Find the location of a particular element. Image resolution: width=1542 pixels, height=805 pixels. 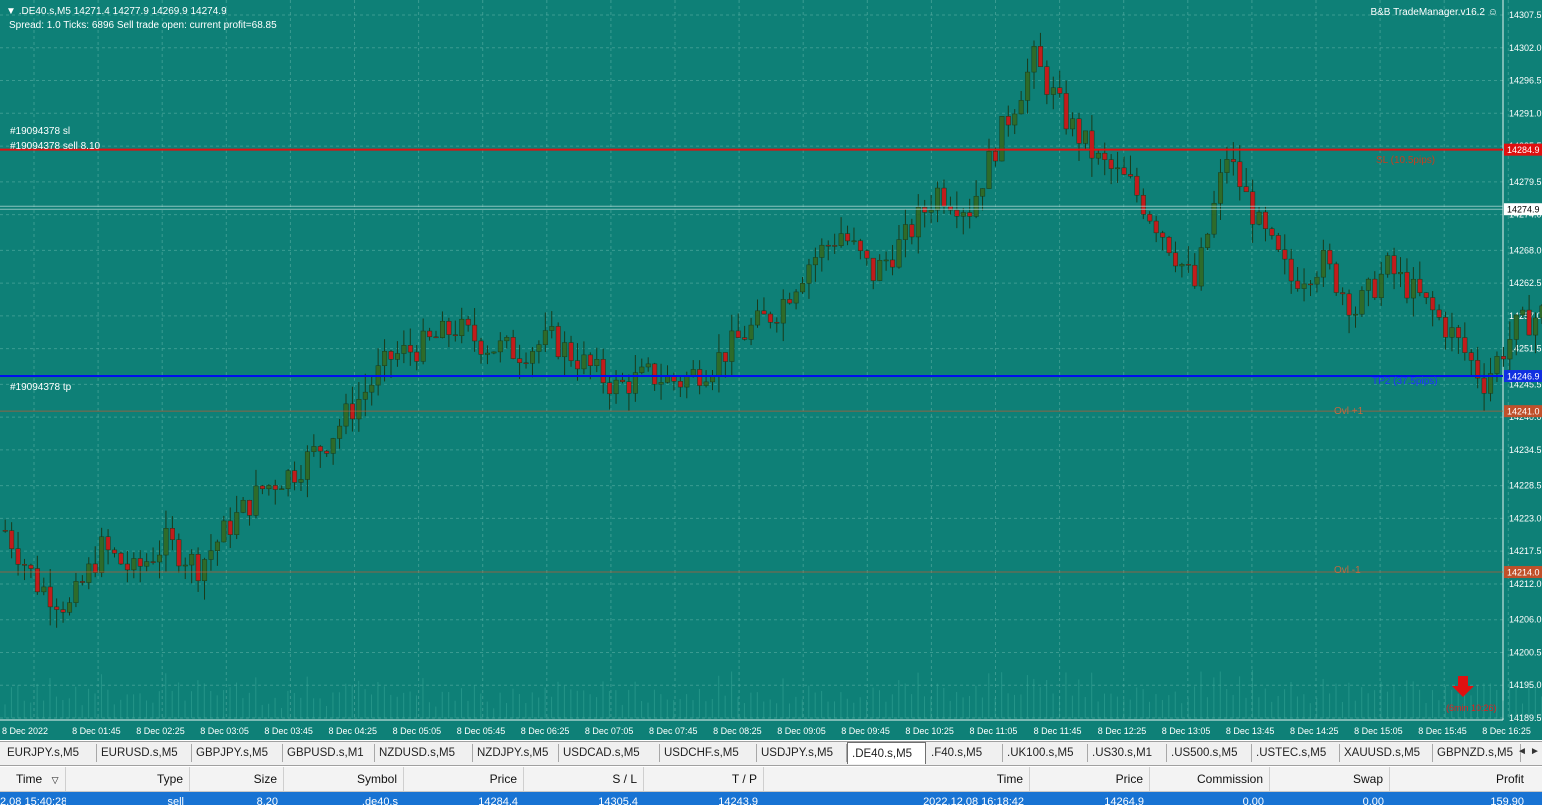

time-tick-label: 8 Dec 07:05 is located at coordinates (609, 731).